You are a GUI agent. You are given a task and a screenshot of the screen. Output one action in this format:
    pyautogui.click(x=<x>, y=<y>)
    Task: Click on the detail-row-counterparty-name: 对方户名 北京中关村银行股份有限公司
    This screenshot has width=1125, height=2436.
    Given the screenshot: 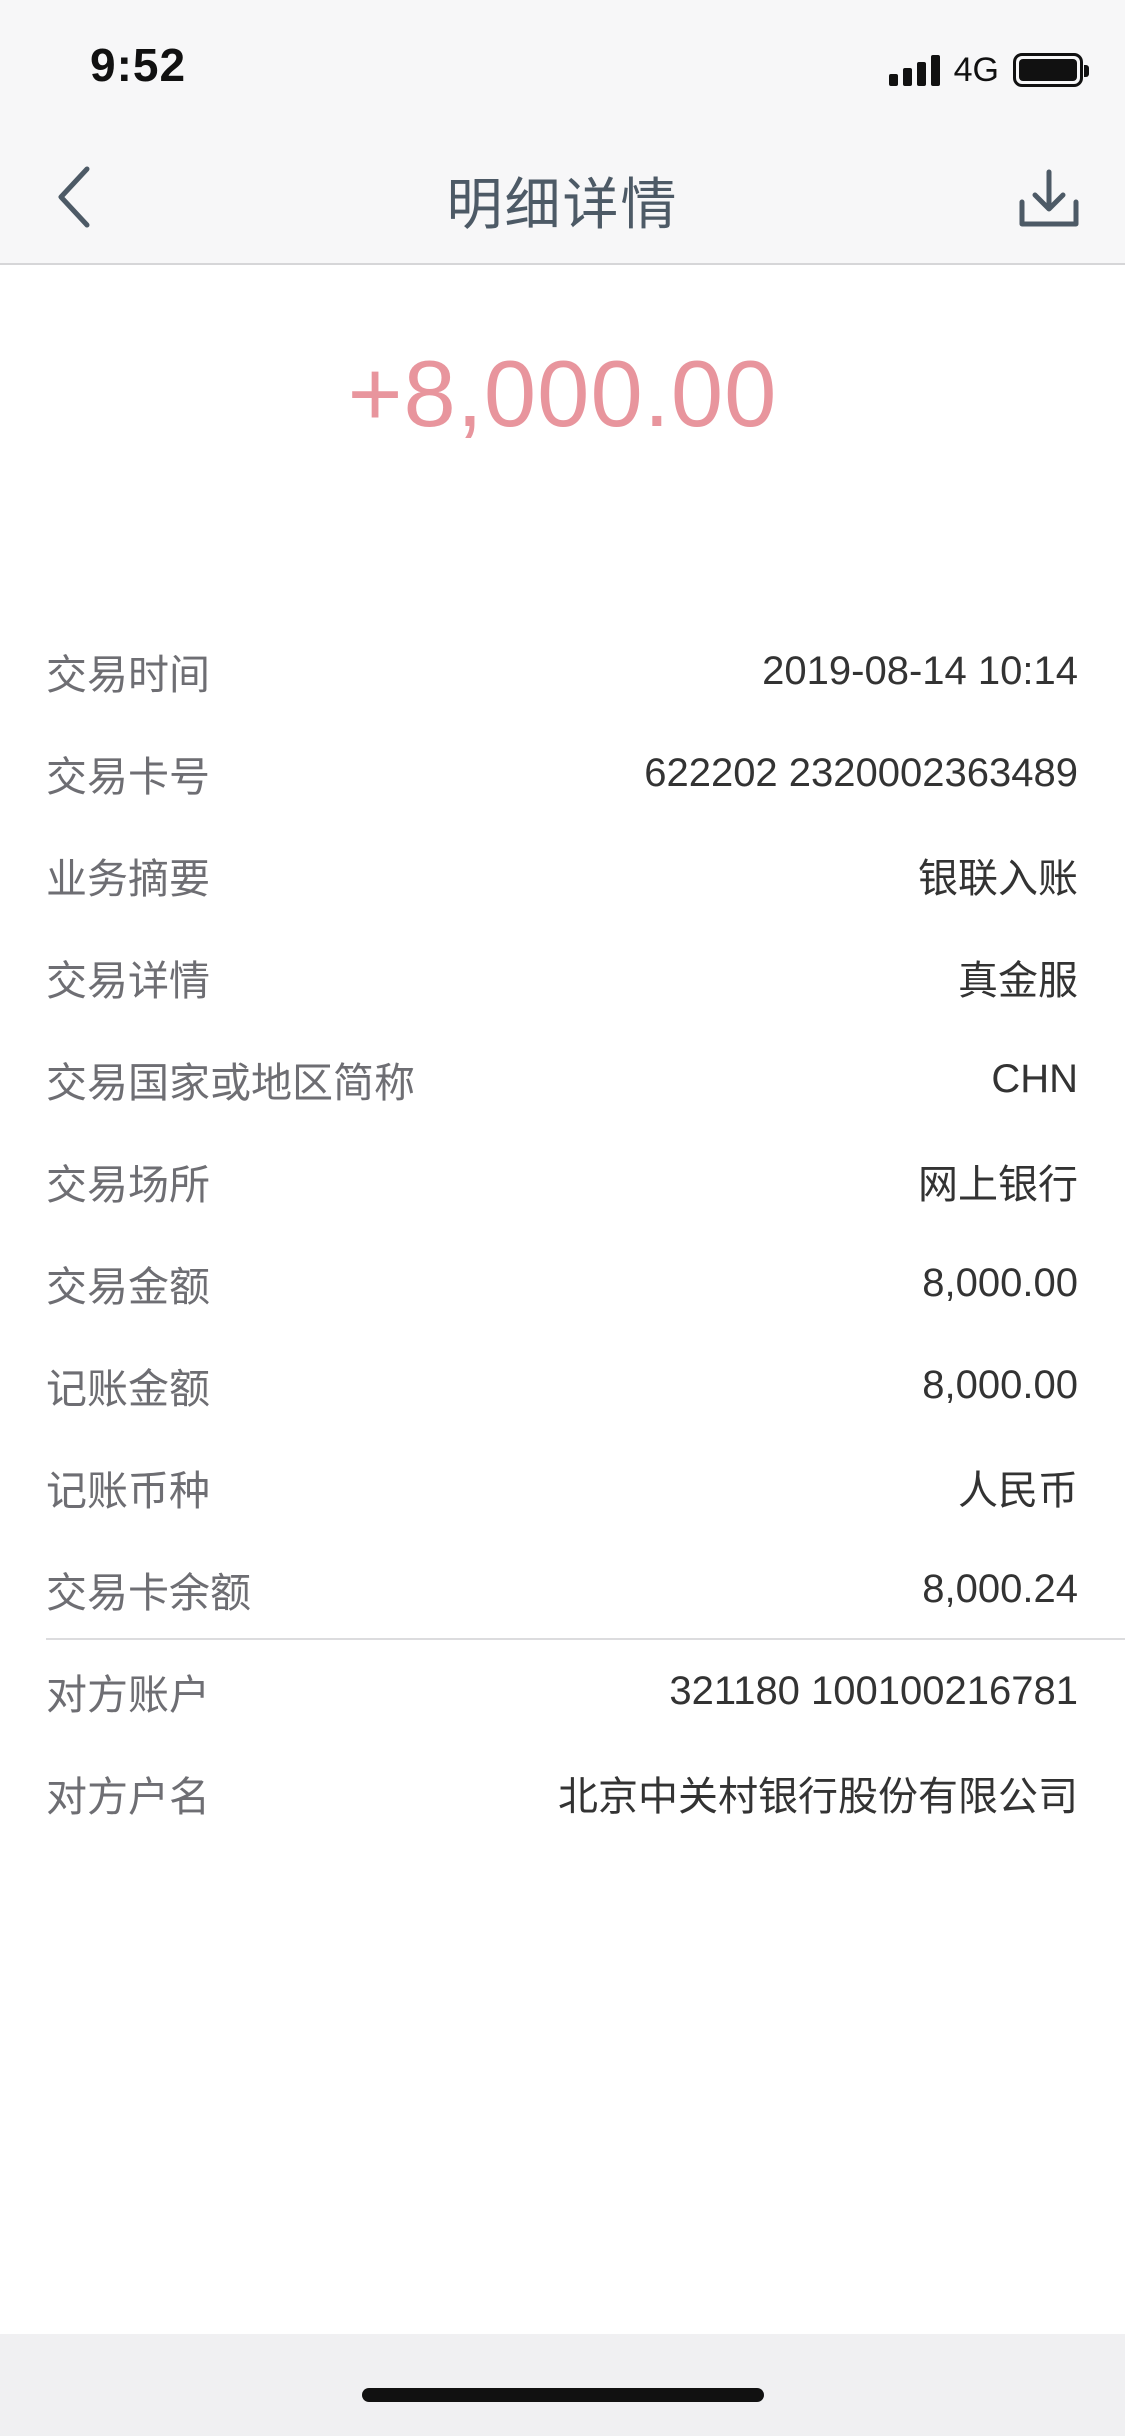 What is the action you would take?
    pyautogui.click(x=562, y=1793)
    